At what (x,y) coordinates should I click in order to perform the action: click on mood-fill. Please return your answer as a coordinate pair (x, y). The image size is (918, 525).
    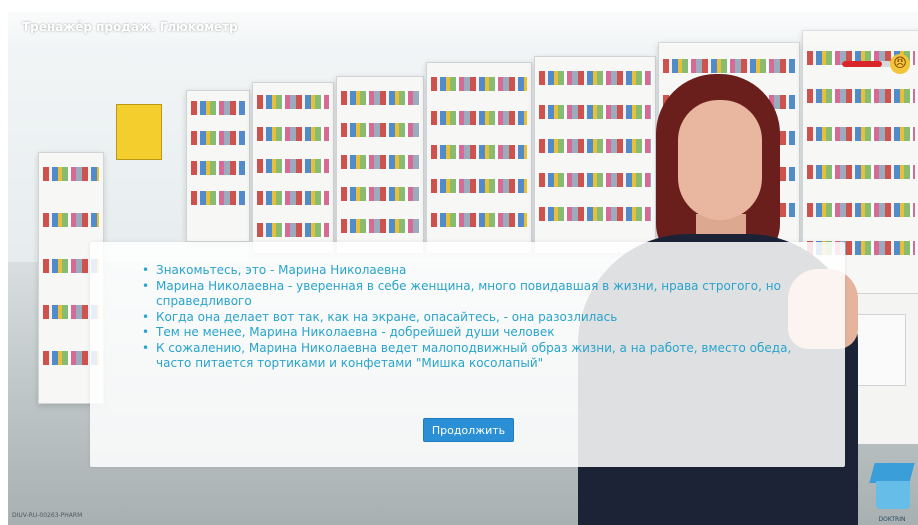
    Looking at the image, I should click on (862, 64).